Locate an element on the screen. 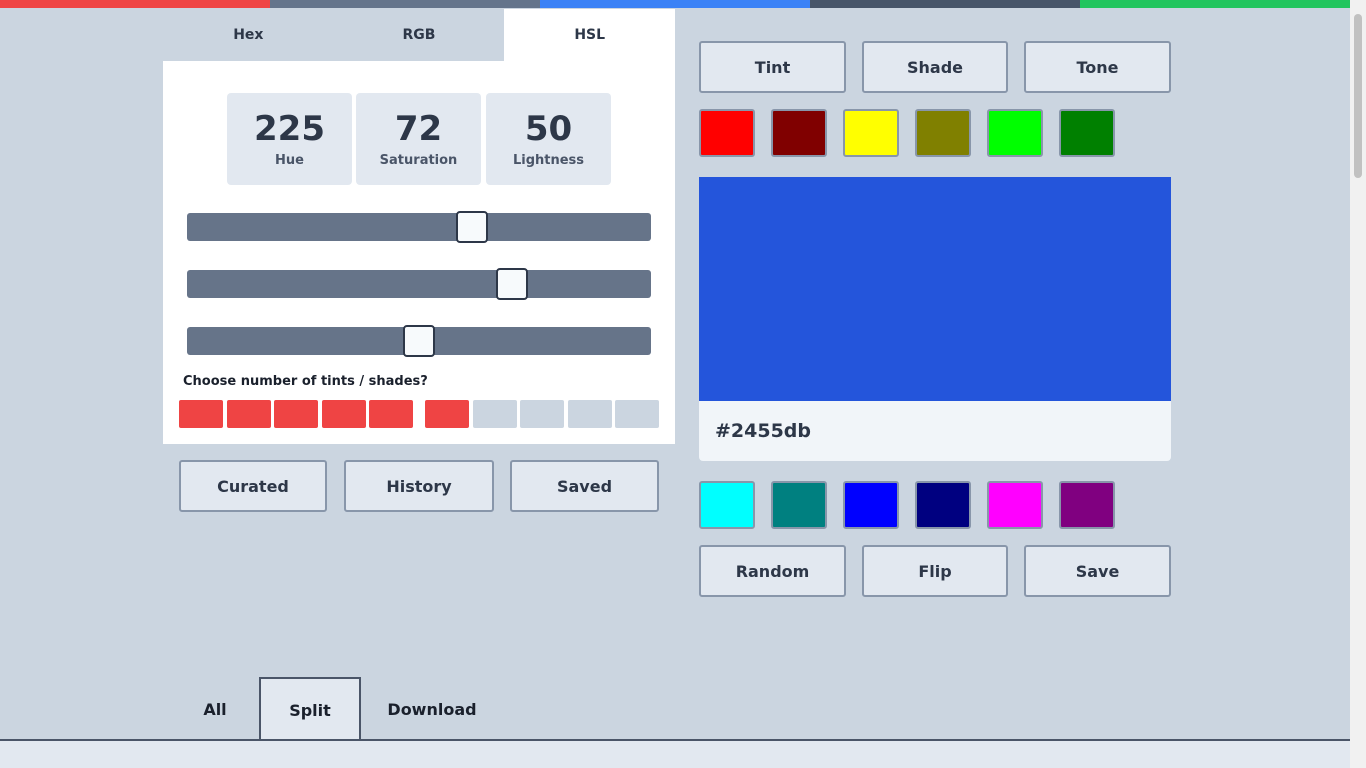 Image resolution: width=1366 pixels, height=768 pixels. hue-slider is located at coordinates (419, 227).